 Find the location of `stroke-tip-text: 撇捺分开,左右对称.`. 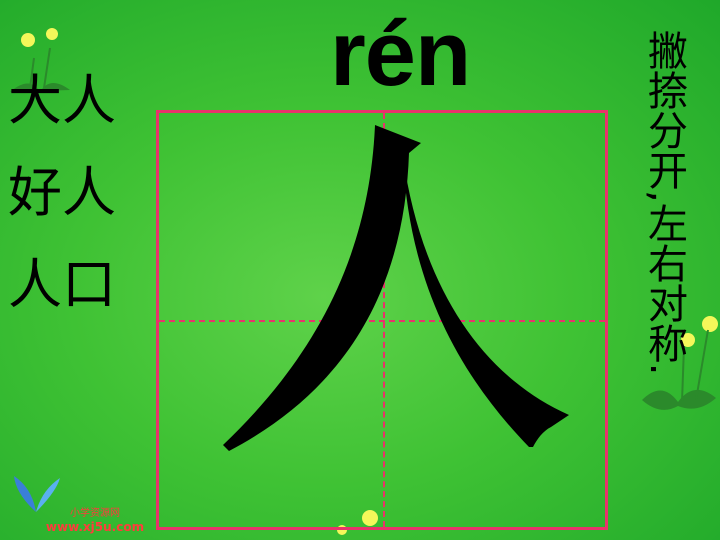

stroke-tip-text: 撇捺分开,左右对称. is located at coordinates (664, 203).